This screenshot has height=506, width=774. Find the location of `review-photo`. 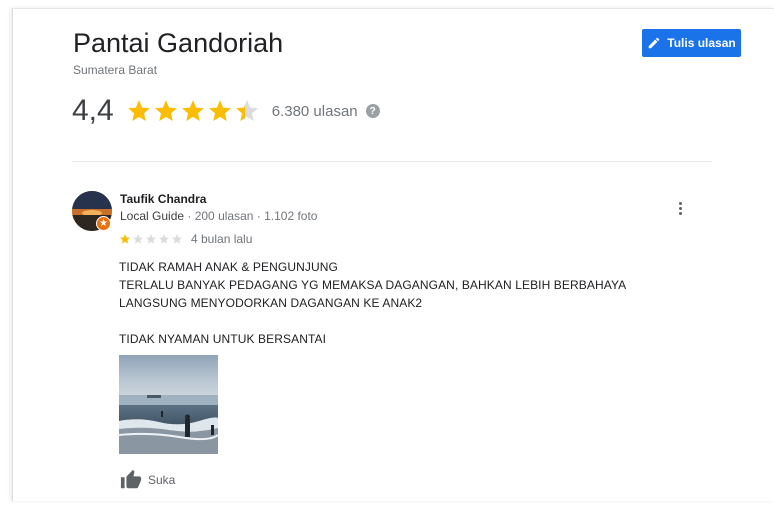

review-photo is located at coordinates (168, 404).